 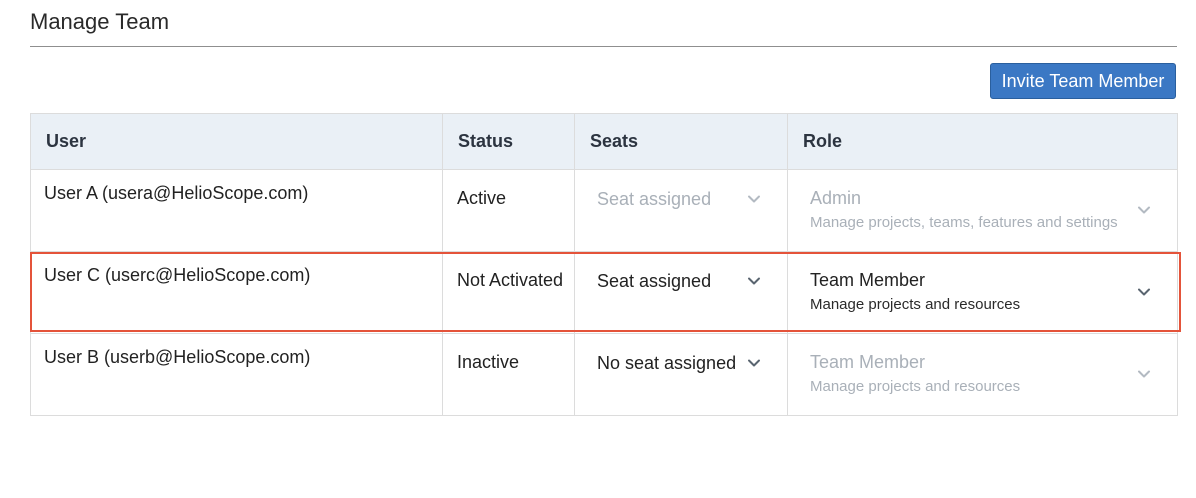 I want to click on column-header-role: Role, so click(x=982, y=141).